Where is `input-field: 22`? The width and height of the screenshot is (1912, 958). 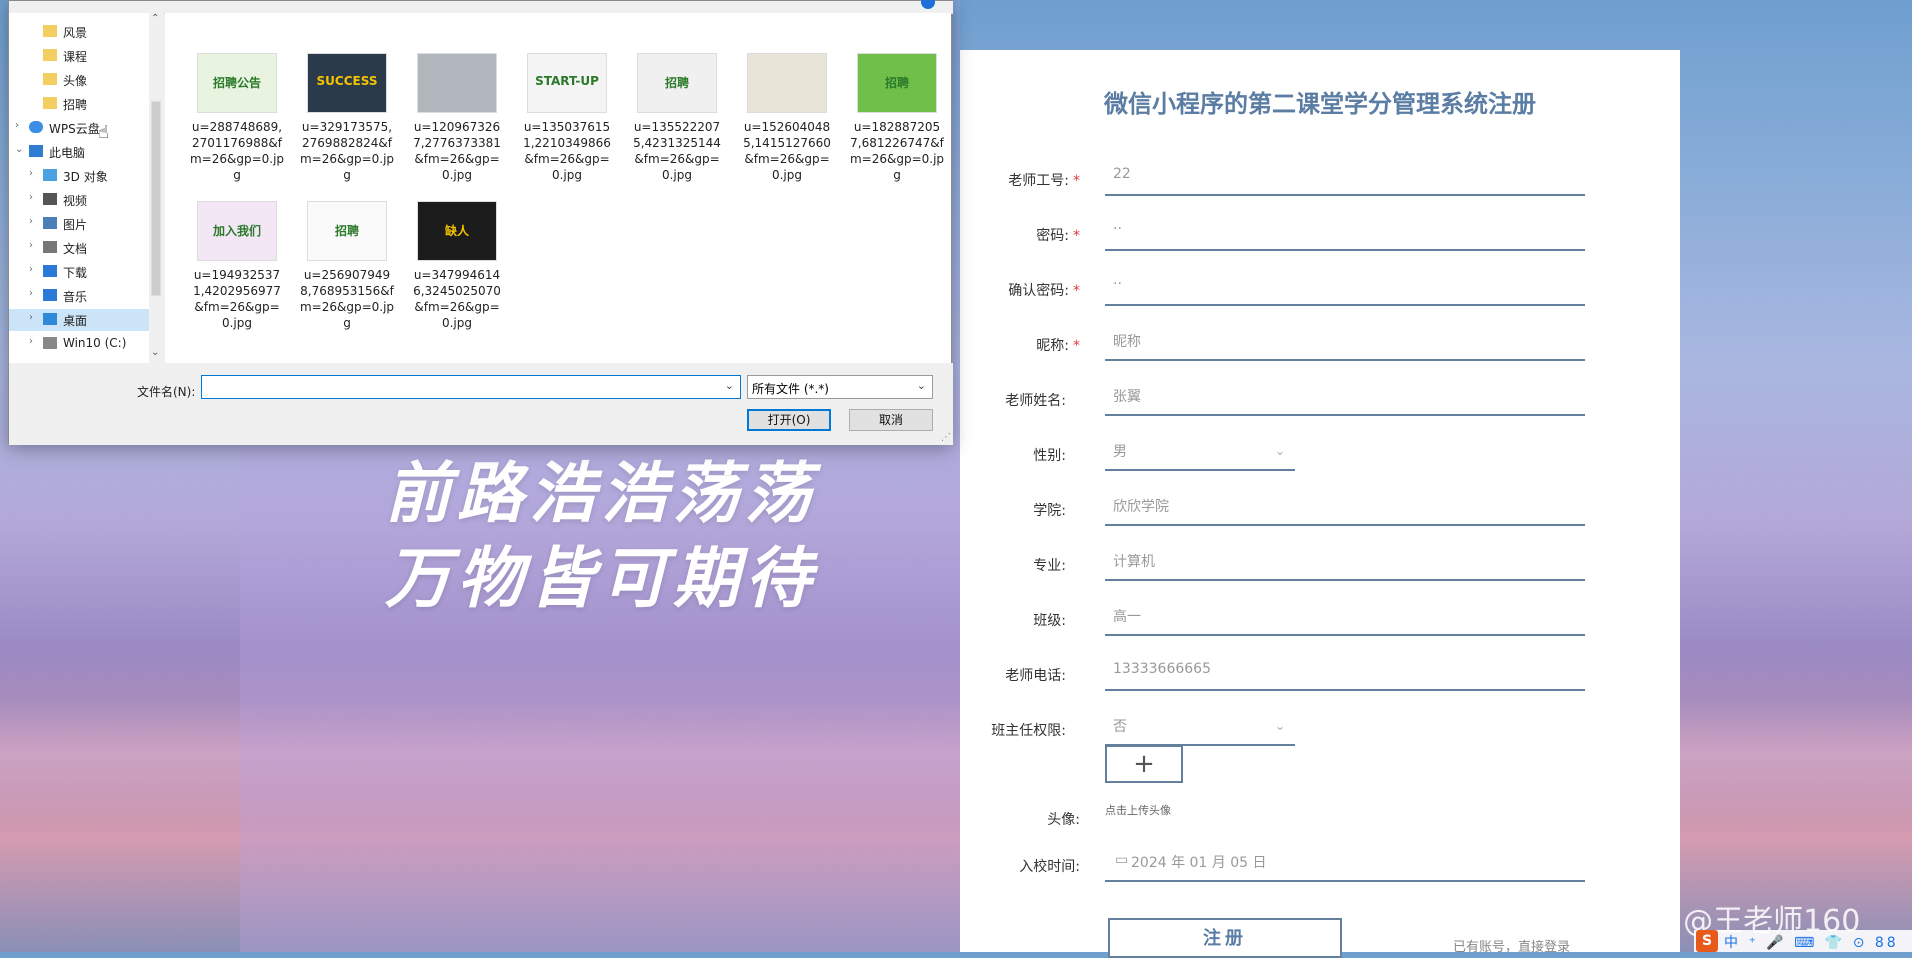 input-field: 22 is located at coordinates (1345, 178).